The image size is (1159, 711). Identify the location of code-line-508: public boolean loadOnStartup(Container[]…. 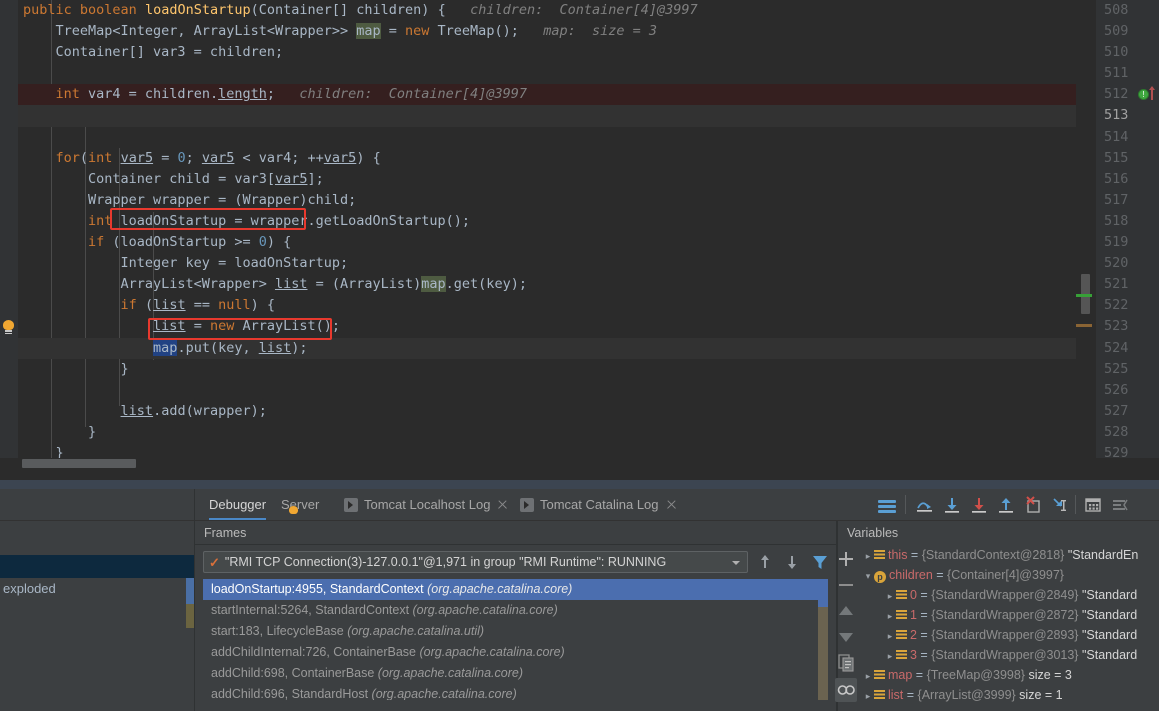
(549, 10).